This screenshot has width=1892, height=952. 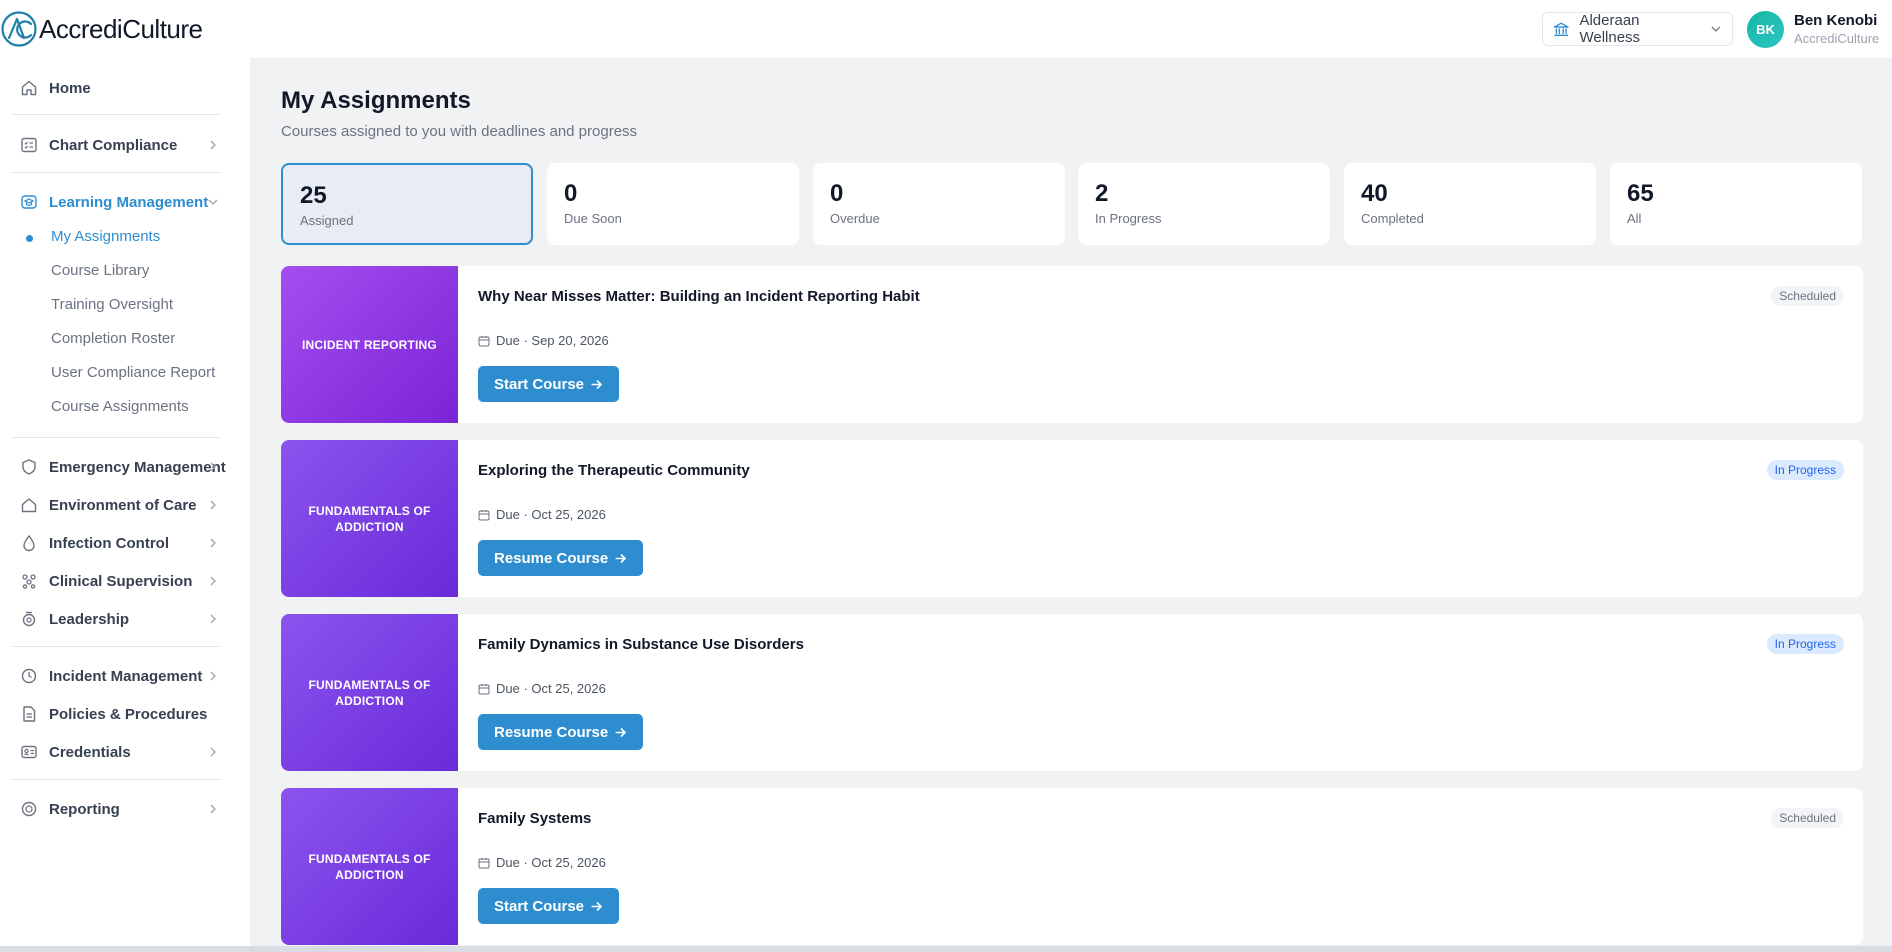 I want to click on course-title: Family Systems, so click(x=534, y=818).